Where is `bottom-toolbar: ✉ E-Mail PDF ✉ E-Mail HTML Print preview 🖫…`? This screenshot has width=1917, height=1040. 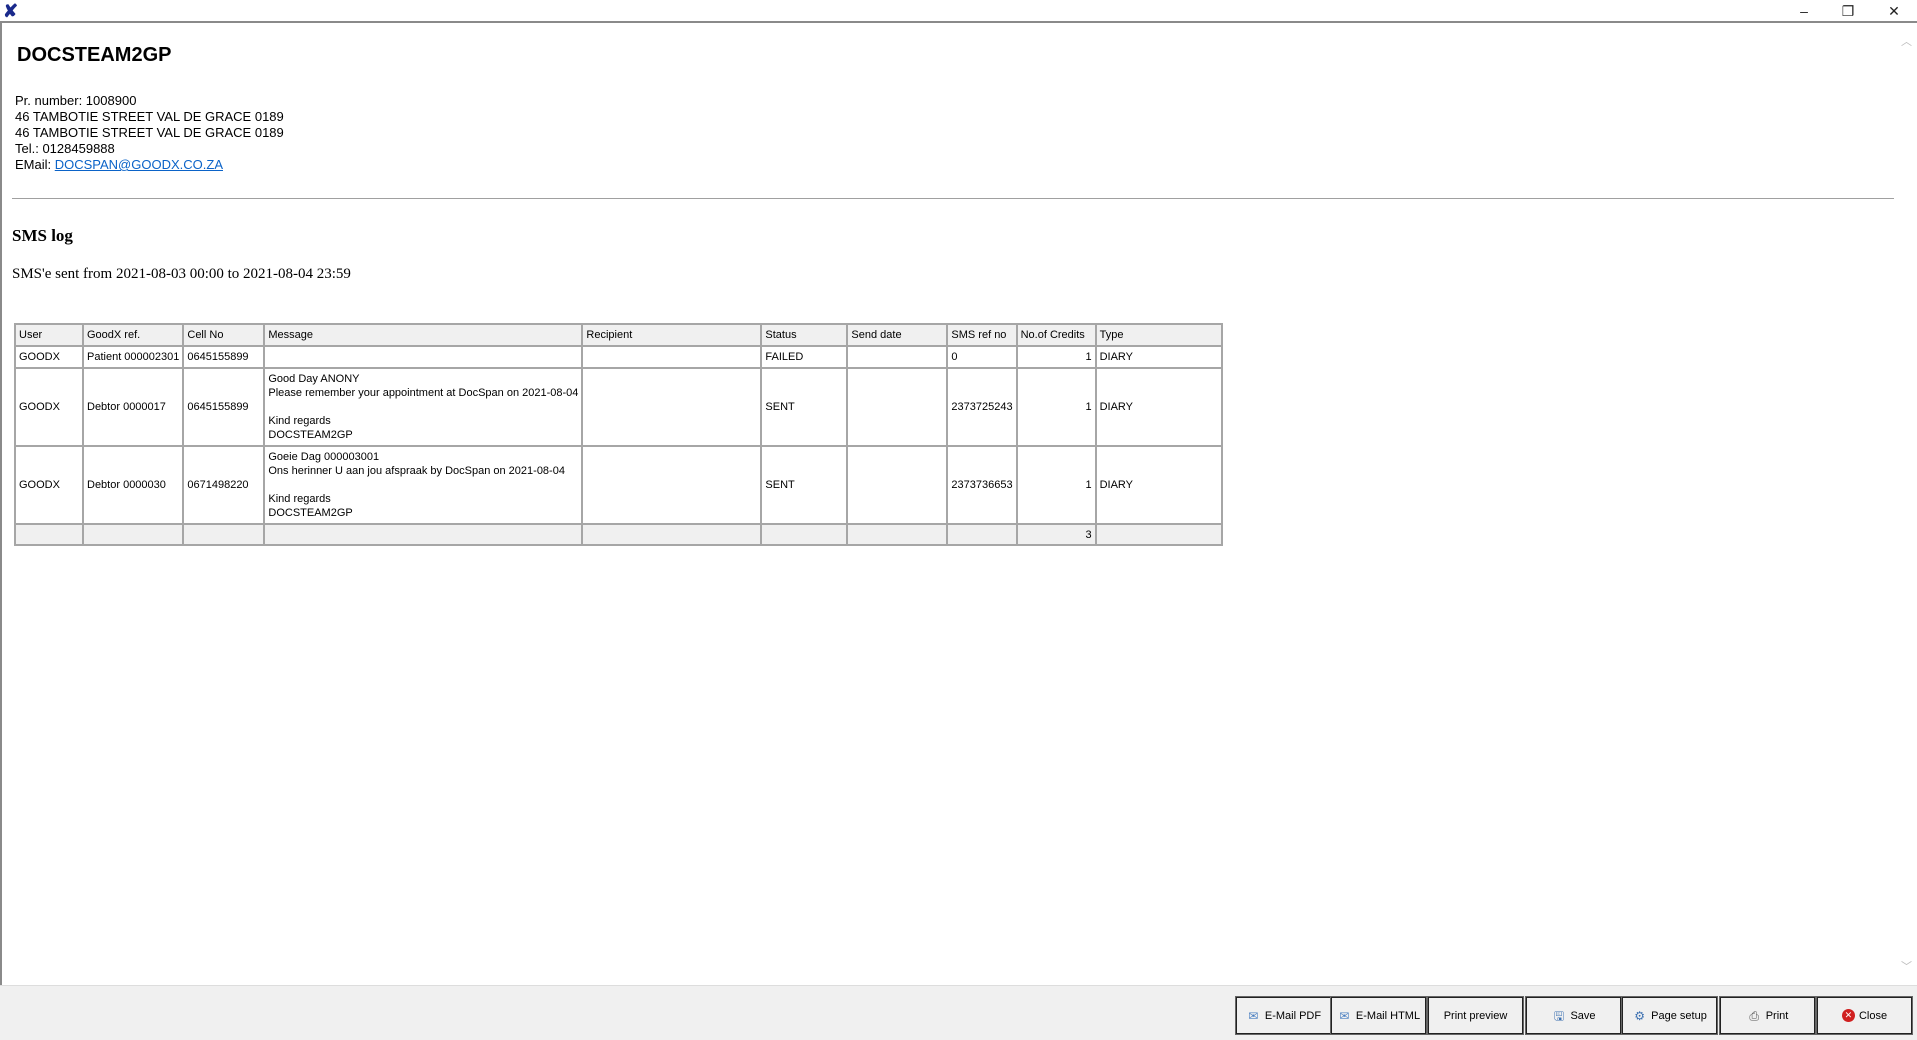
bottom-toolbar: ✉ E-Mail PDF ✉ E-Mail HTML Print preview 🖫… is located at coordinates (958, 1012).